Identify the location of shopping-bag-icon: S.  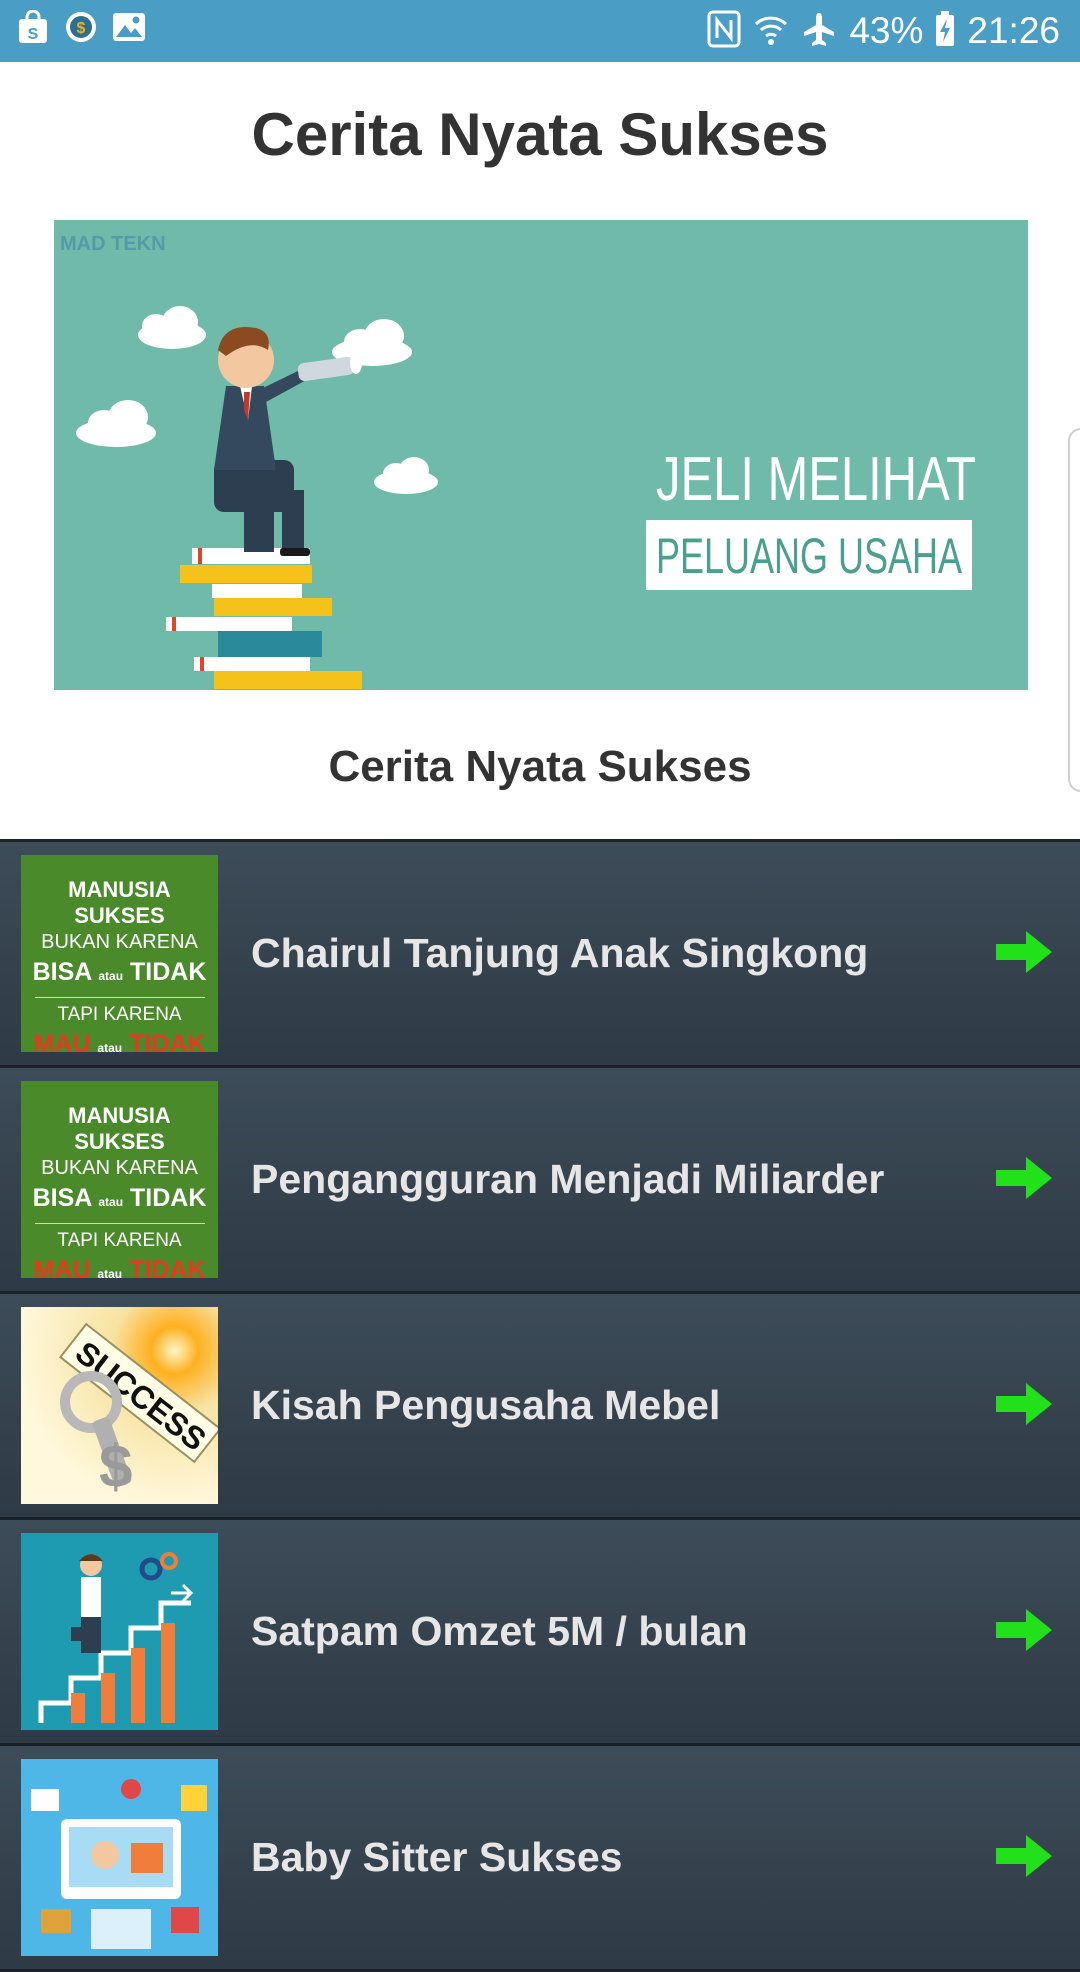
(33, 27).